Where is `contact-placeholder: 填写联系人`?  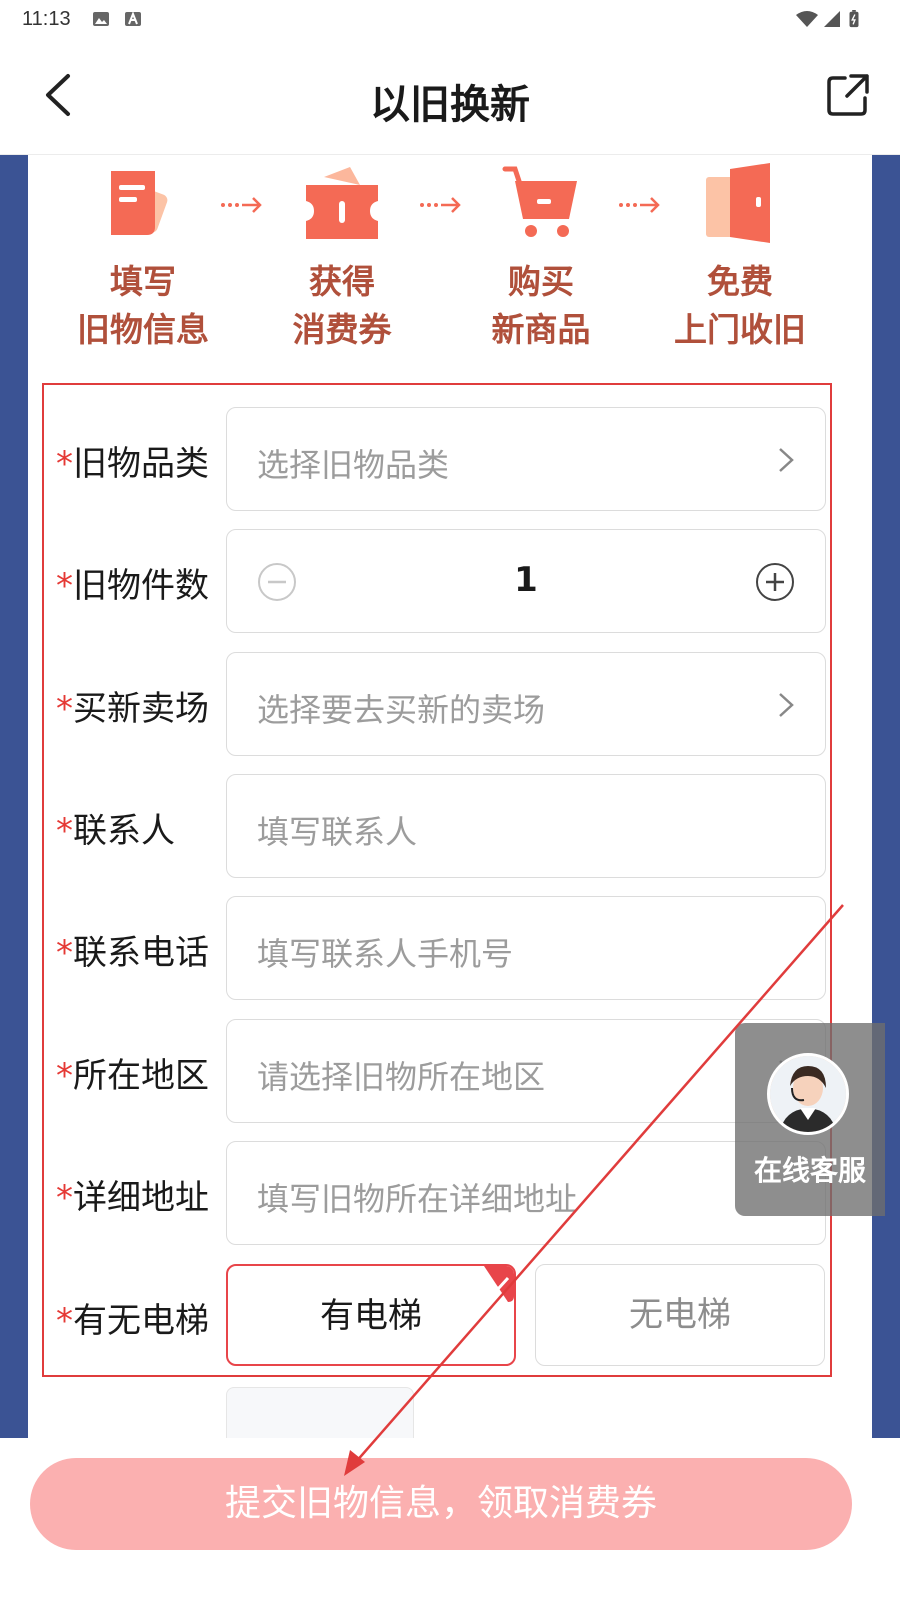
contact-placeholder: 填写联系人 is located at coordinates (337, 832).